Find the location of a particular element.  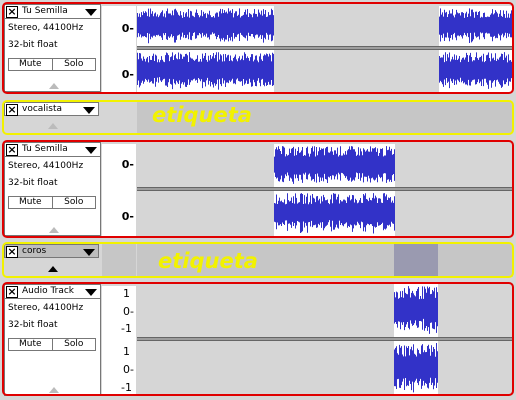

selection-region is located at coordinates (416, 260).